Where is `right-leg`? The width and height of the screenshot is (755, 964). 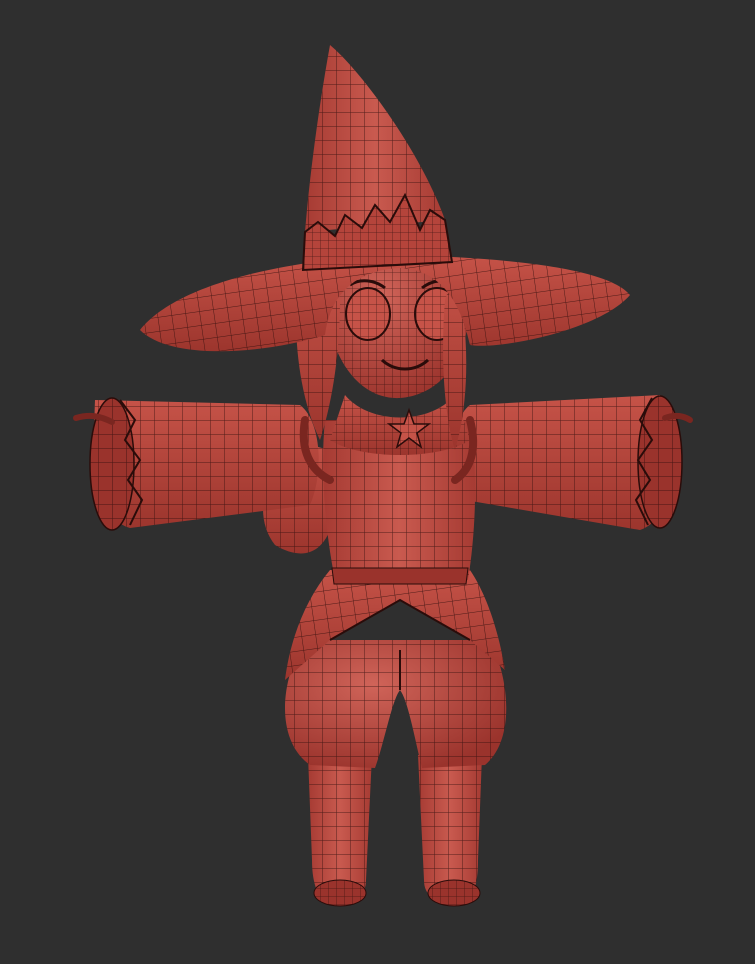 right-leg is located at coordinates (450, 831).